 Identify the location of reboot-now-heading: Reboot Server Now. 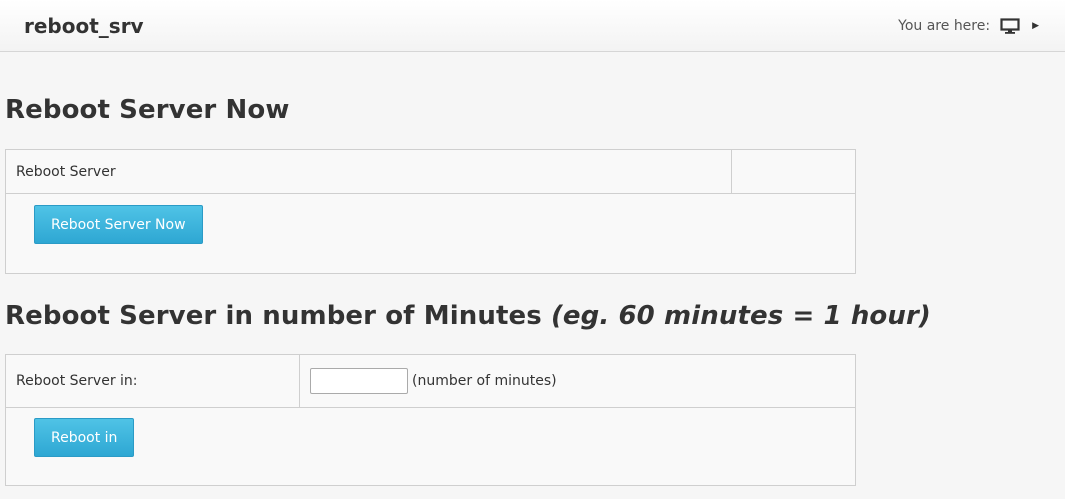
(147, 110).